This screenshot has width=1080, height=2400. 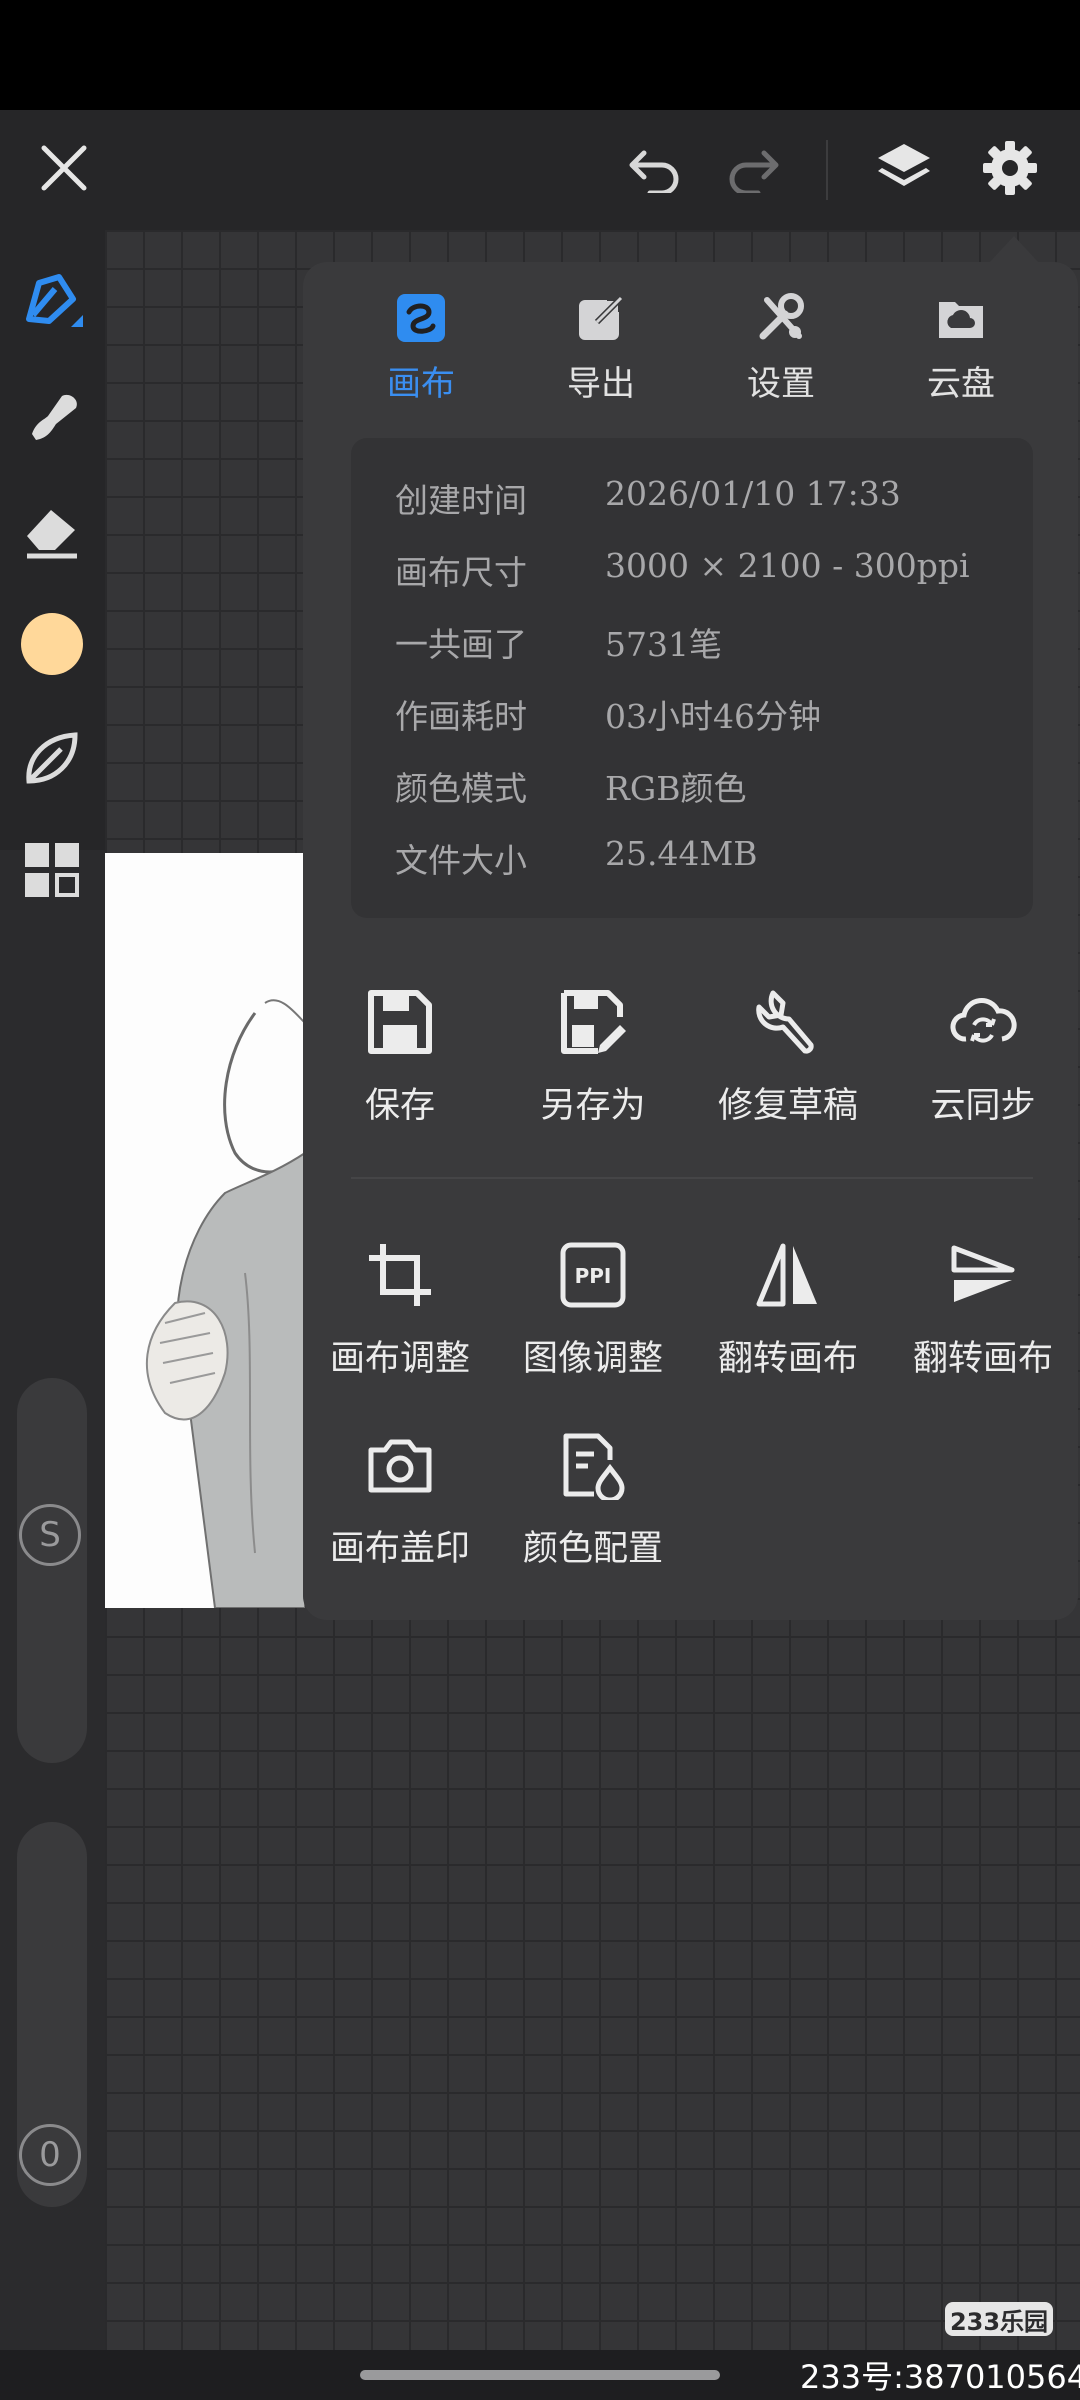 What do you see at coordinates (593, 1022) in the screenshot?
I see `save-as-icon` at bounding box center [593, 1022].